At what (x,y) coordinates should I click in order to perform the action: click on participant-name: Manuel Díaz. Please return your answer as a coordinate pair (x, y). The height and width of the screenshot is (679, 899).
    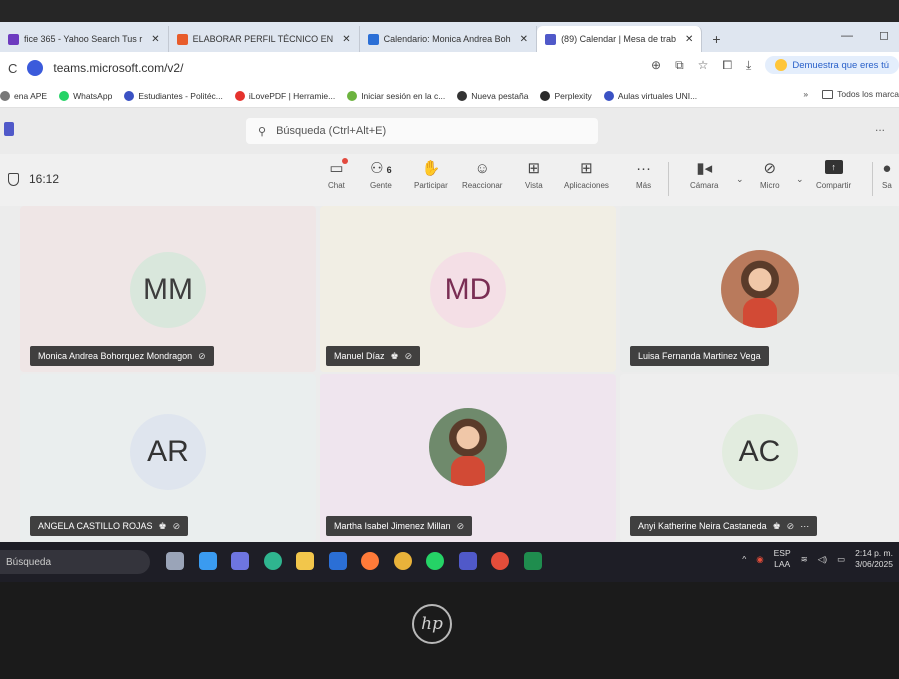
    Looking at the image, I should click on (359, 356).